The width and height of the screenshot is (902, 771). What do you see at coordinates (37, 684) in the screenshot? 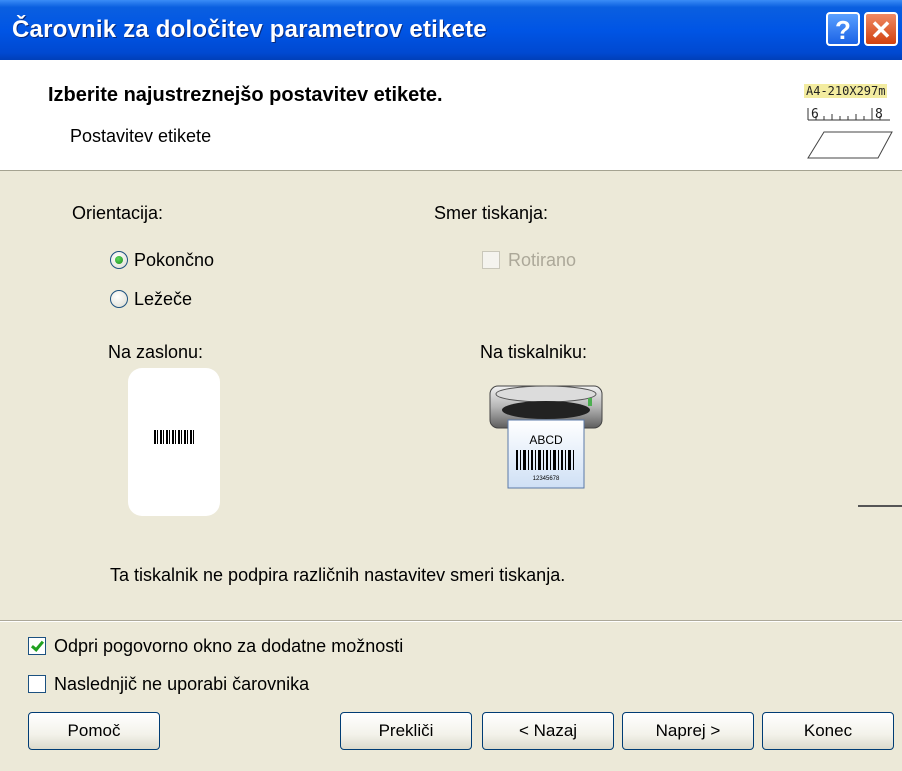
I see `skip-wizard-checkbox-box` at bounding box center [37, 684].